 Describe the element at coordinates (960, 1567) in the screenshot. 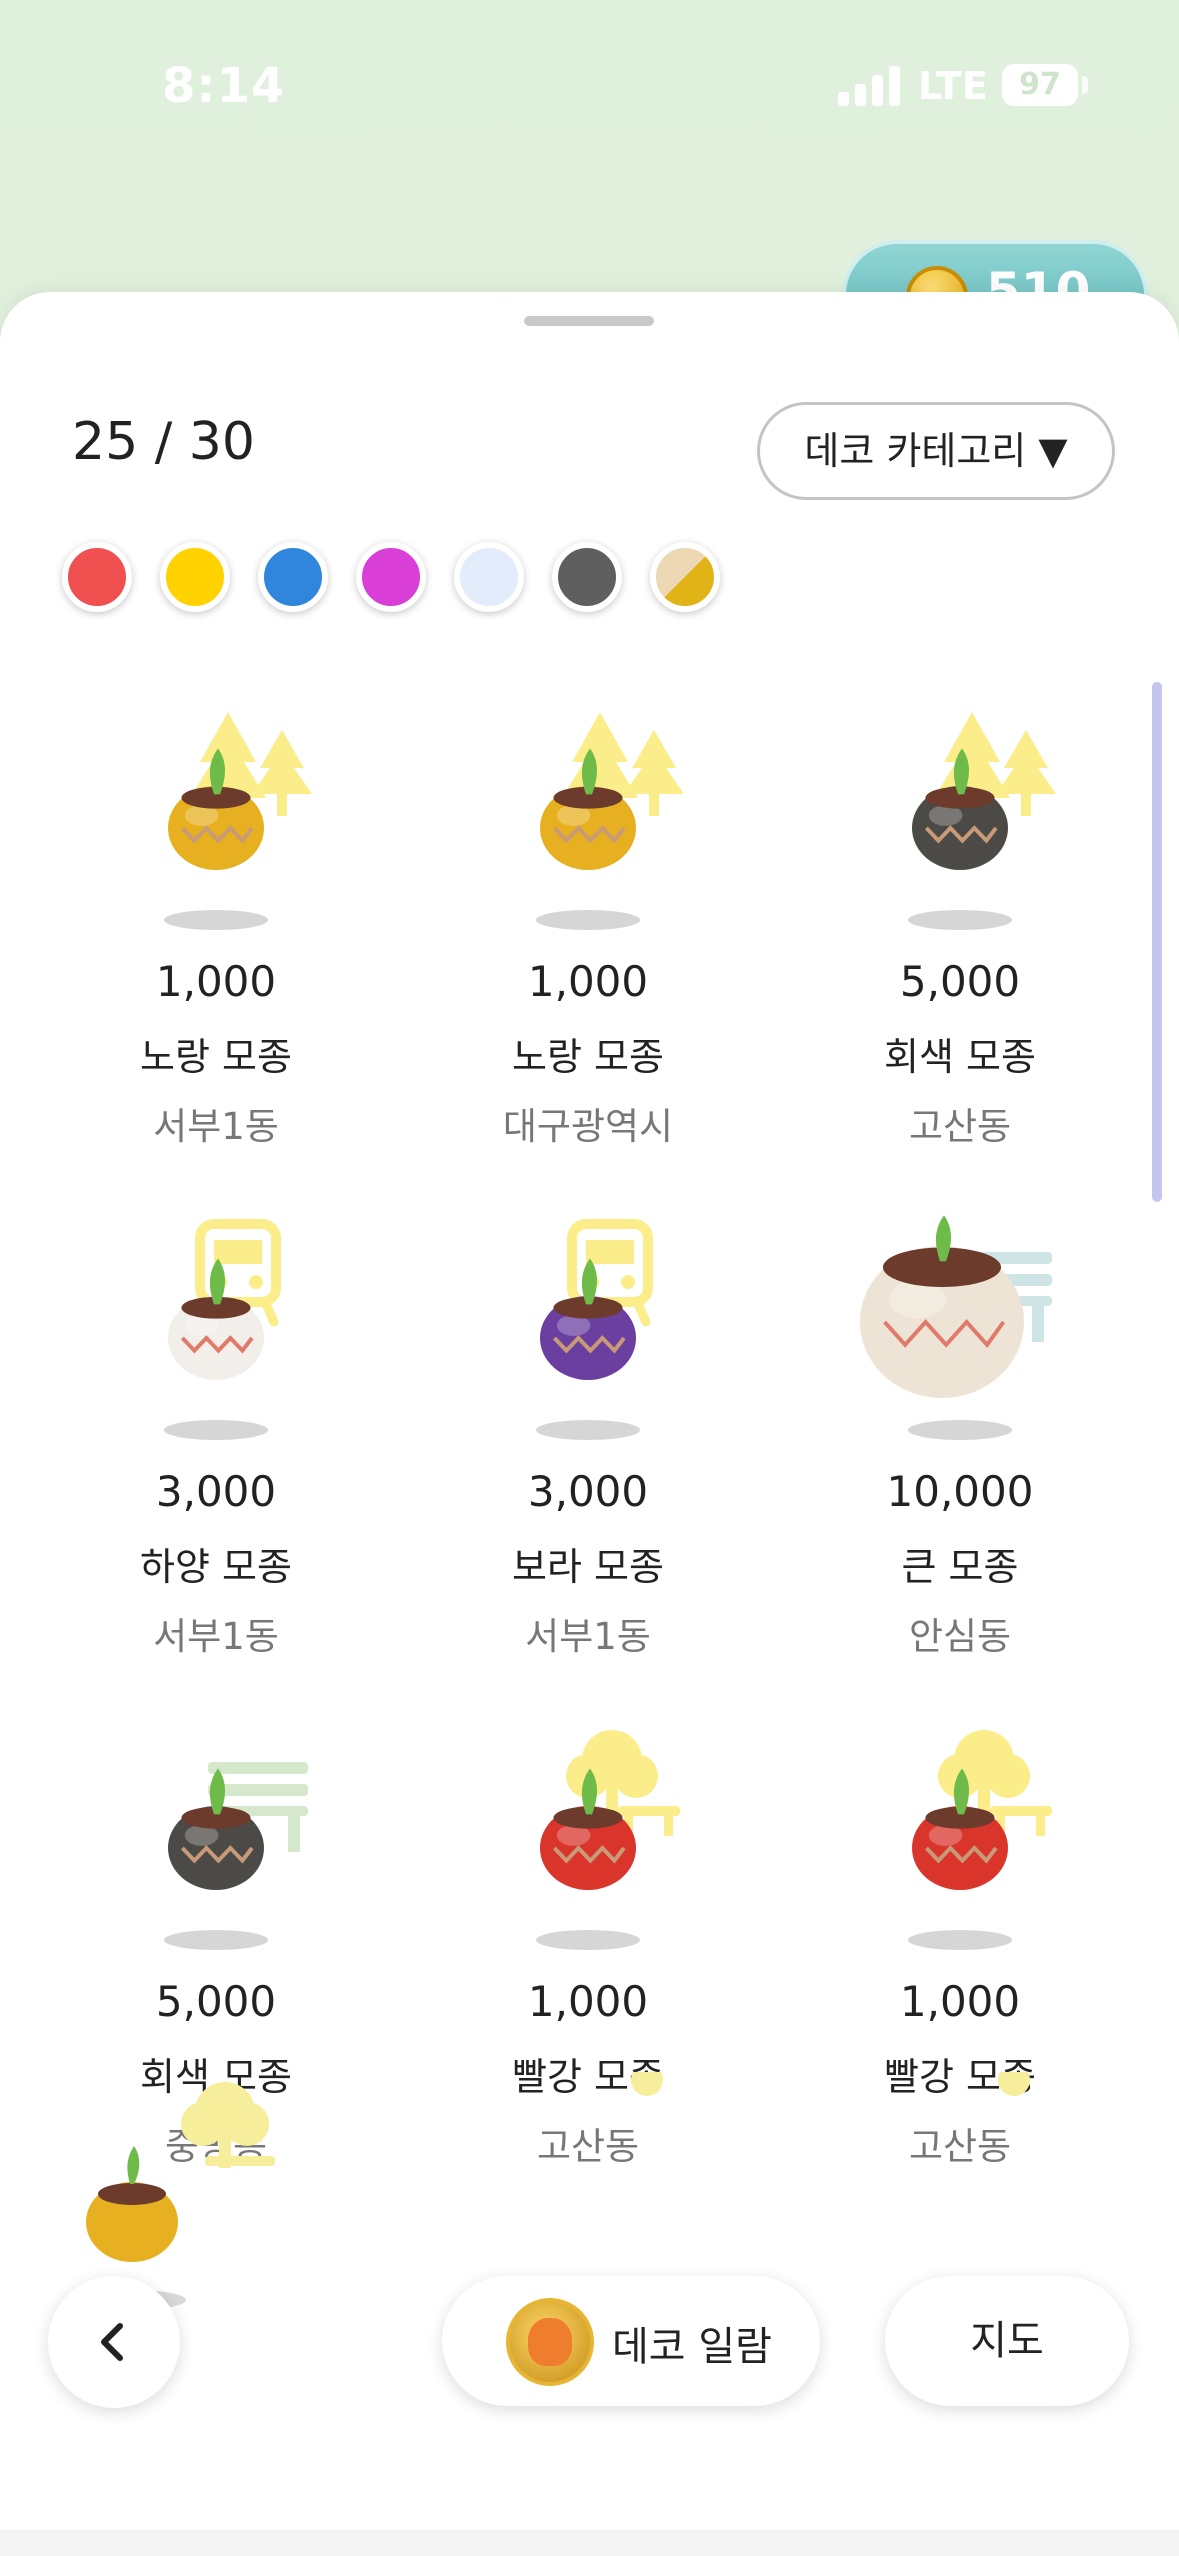

I see `item-name: 큰 모종` at that location.